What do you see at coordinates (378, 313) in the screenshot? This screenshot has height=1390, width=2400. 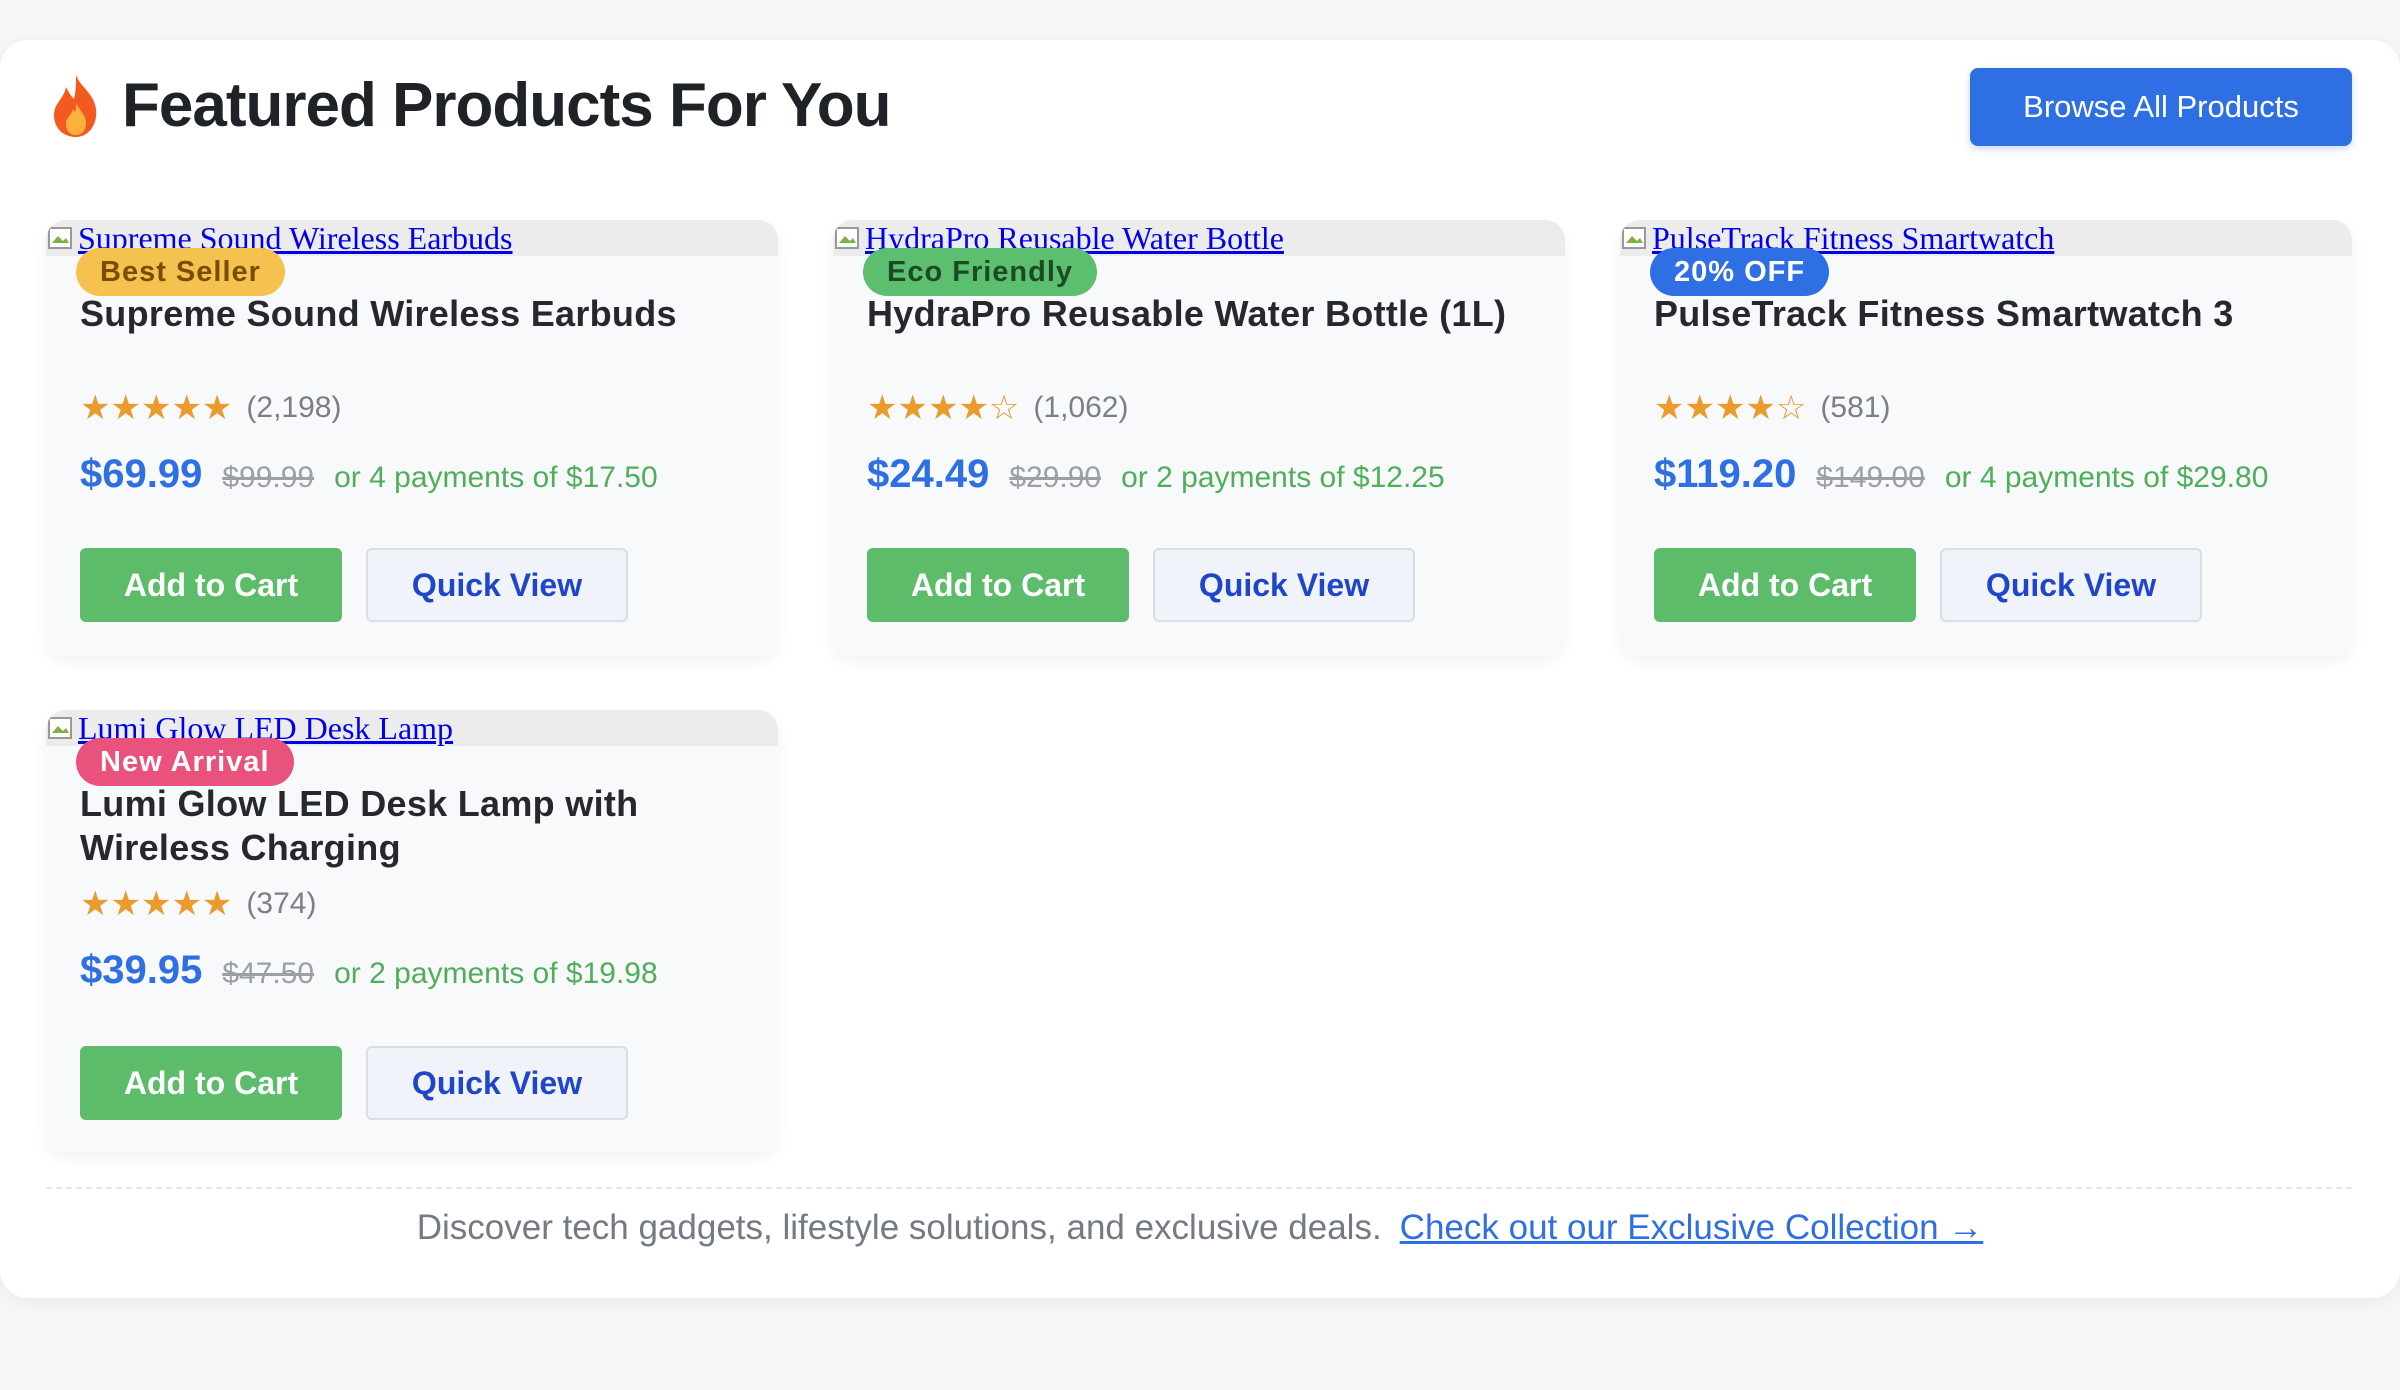 I see `product-name: Supreme Sound Wireless Earbuds` at bounding box center [378, 313].